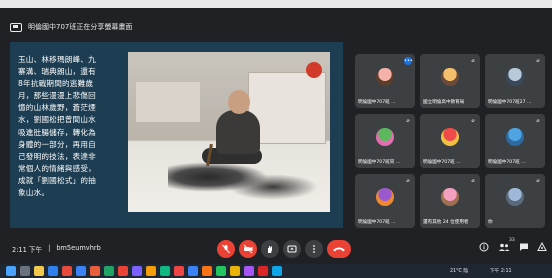 The width and height of the screenshot is (552, 278). I want to click on raise-hand-icon, so click(270, 249).